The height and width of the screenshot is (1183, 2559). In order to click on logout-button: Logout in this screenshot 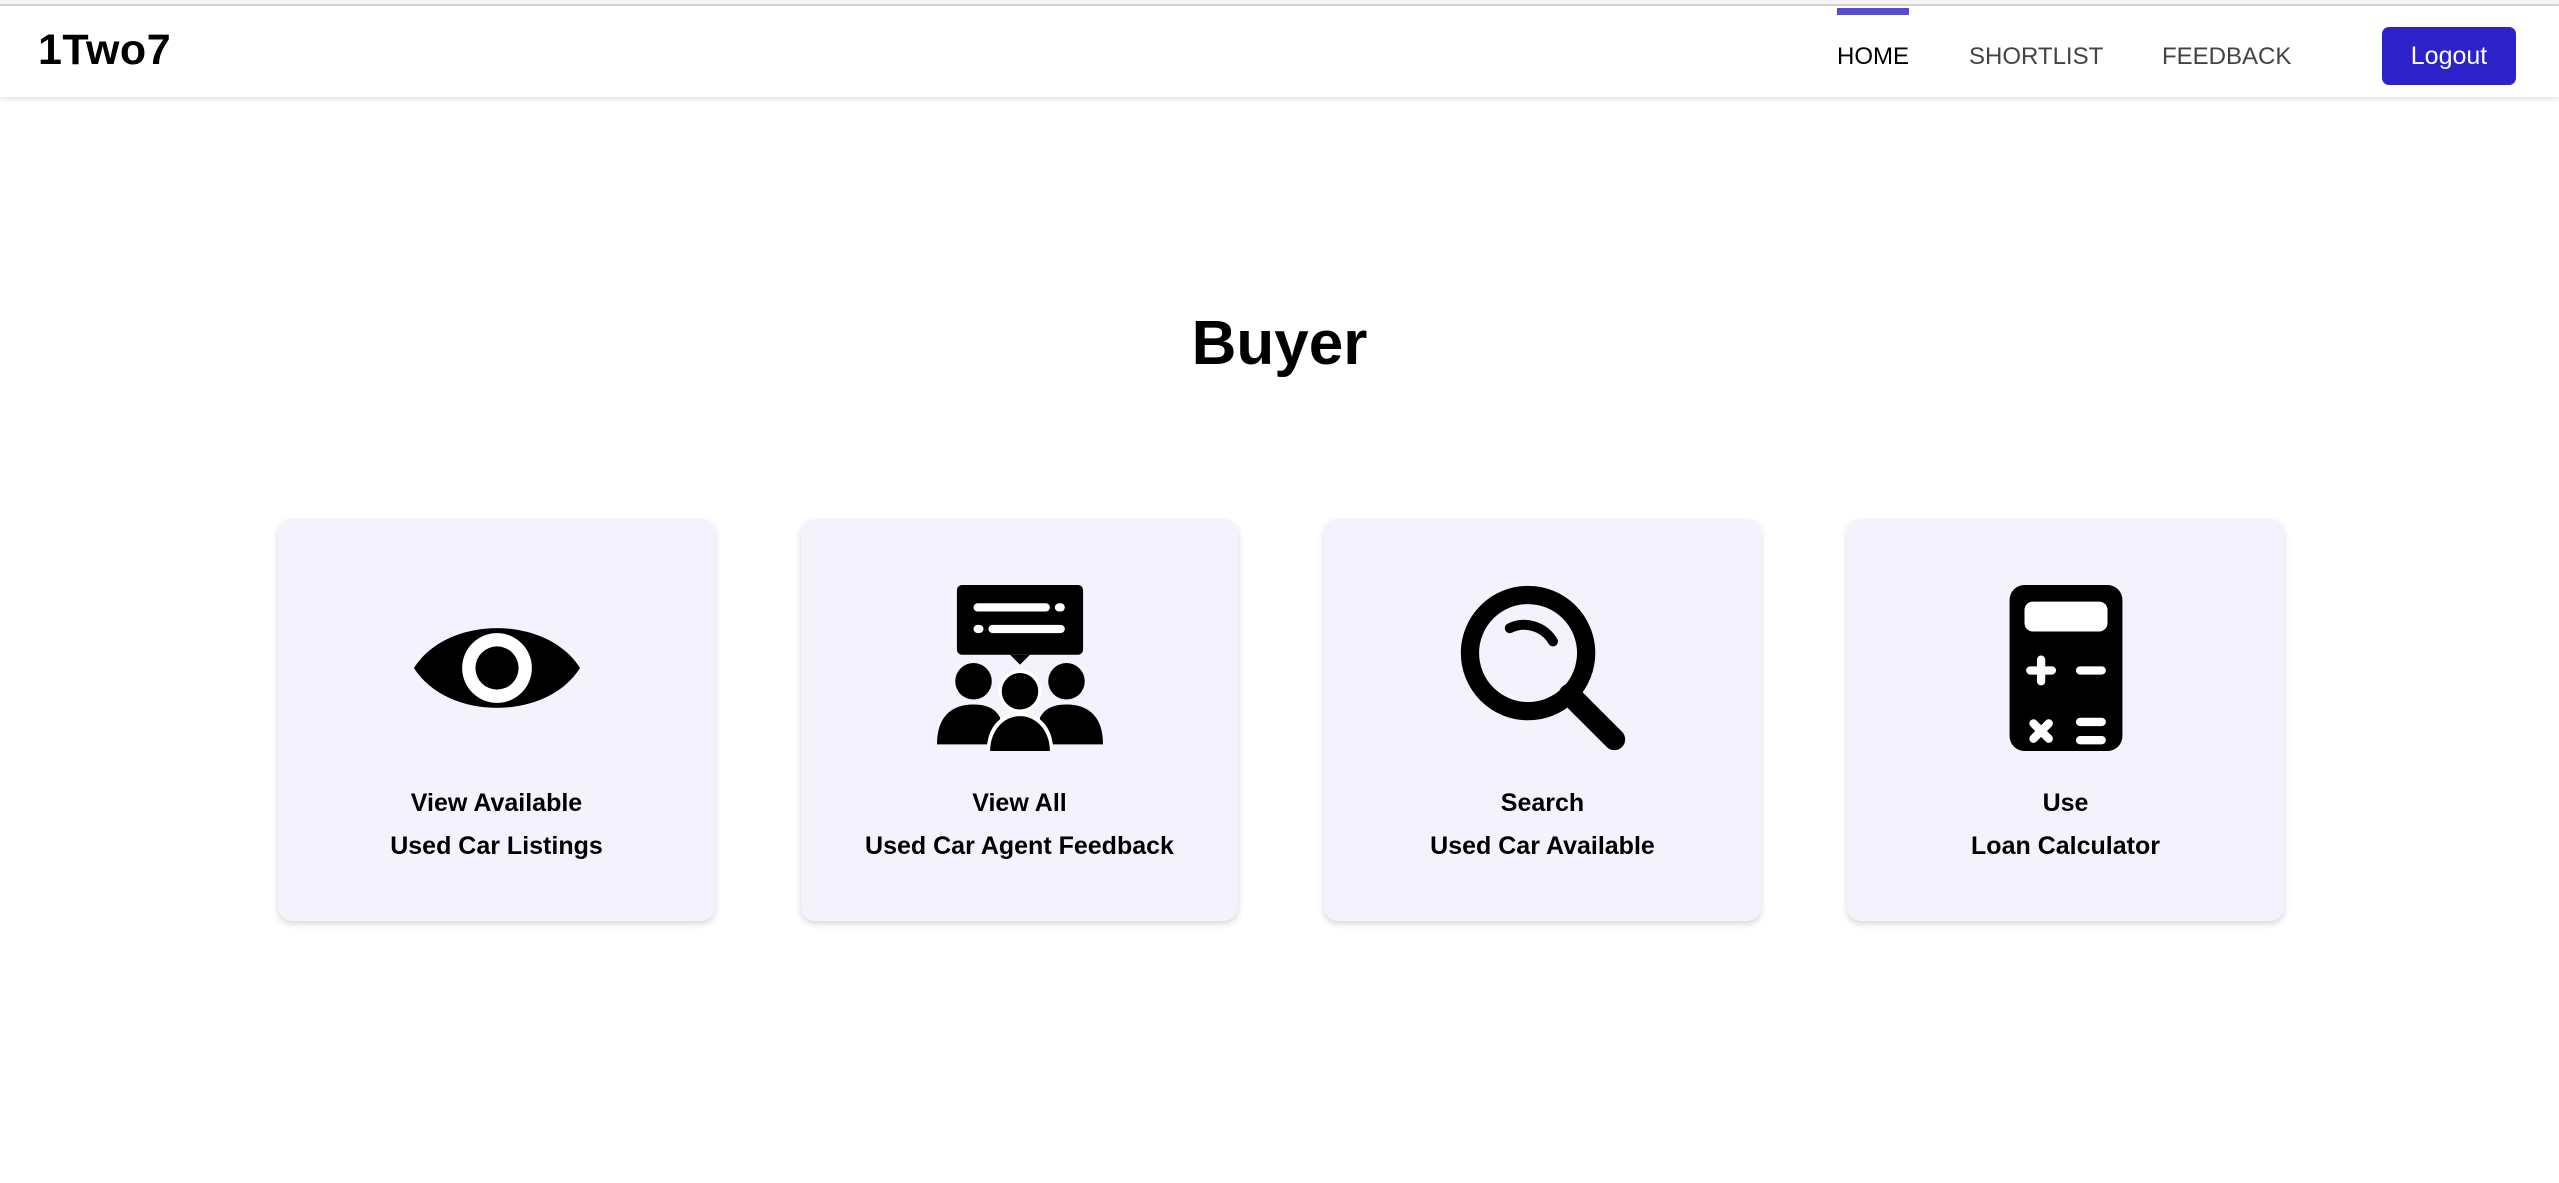, I will do `click(2449, 56)`.